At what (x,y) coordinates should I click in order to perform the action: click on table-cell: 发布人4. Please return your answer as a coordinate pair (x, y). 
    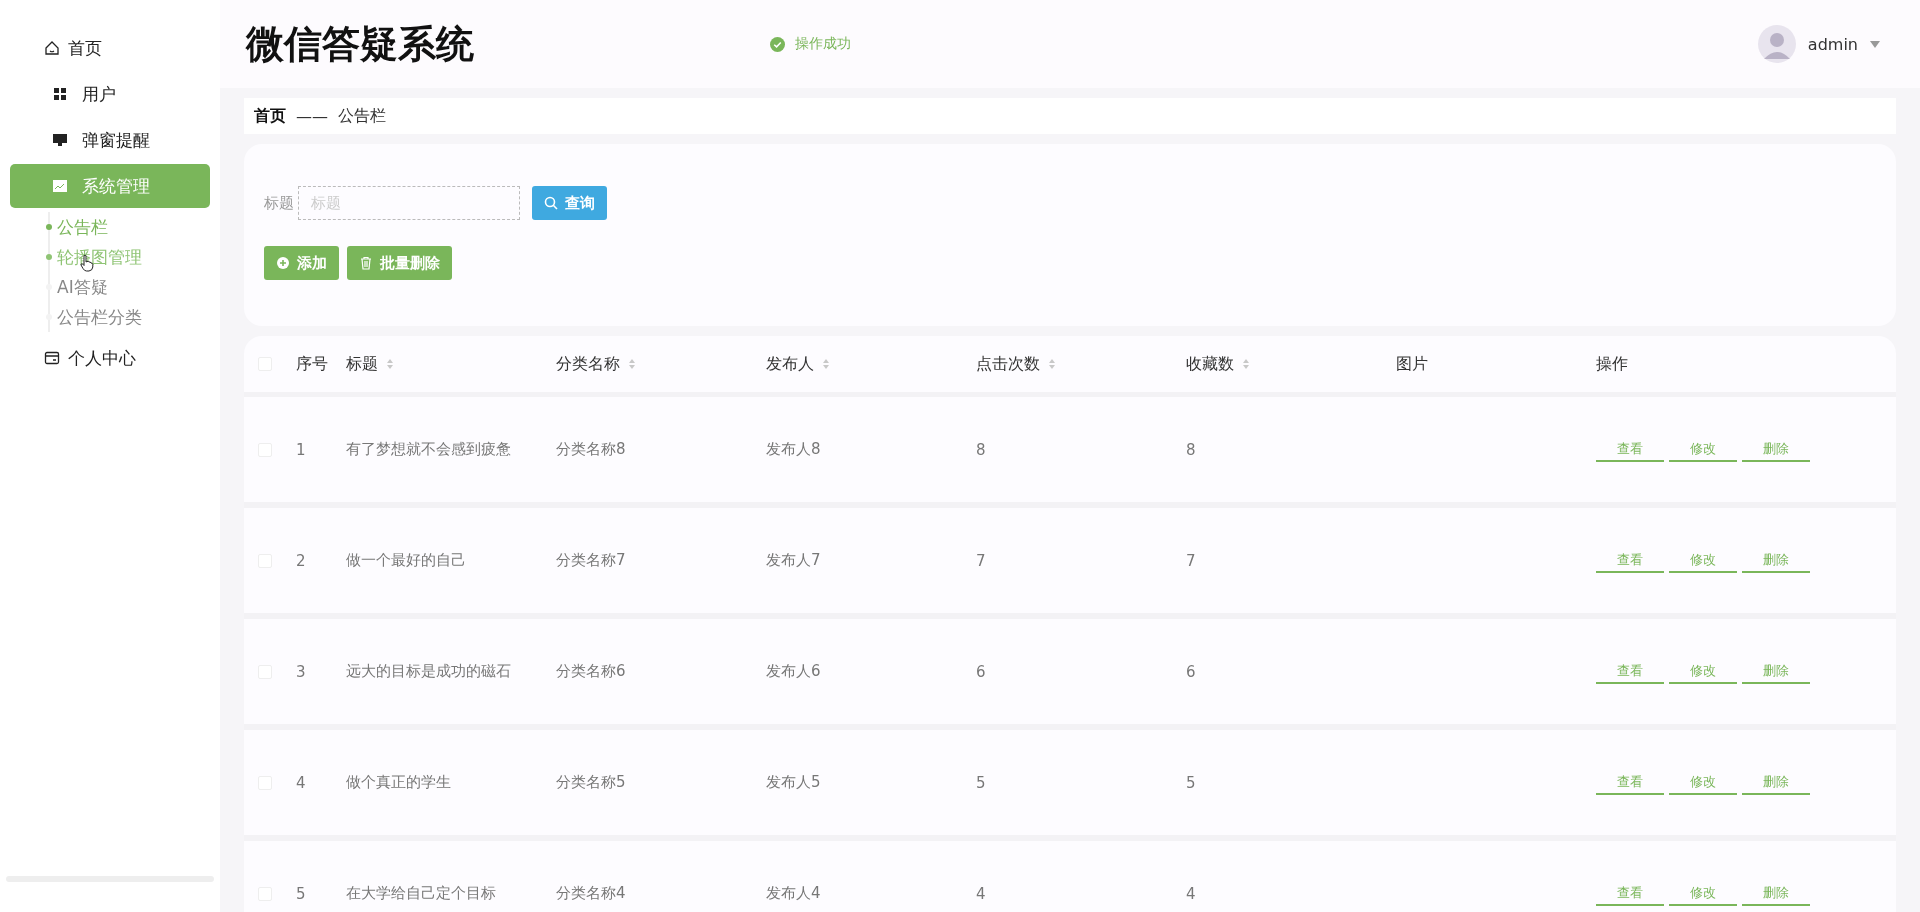
    Looking at the image, I should click on (793, 893).